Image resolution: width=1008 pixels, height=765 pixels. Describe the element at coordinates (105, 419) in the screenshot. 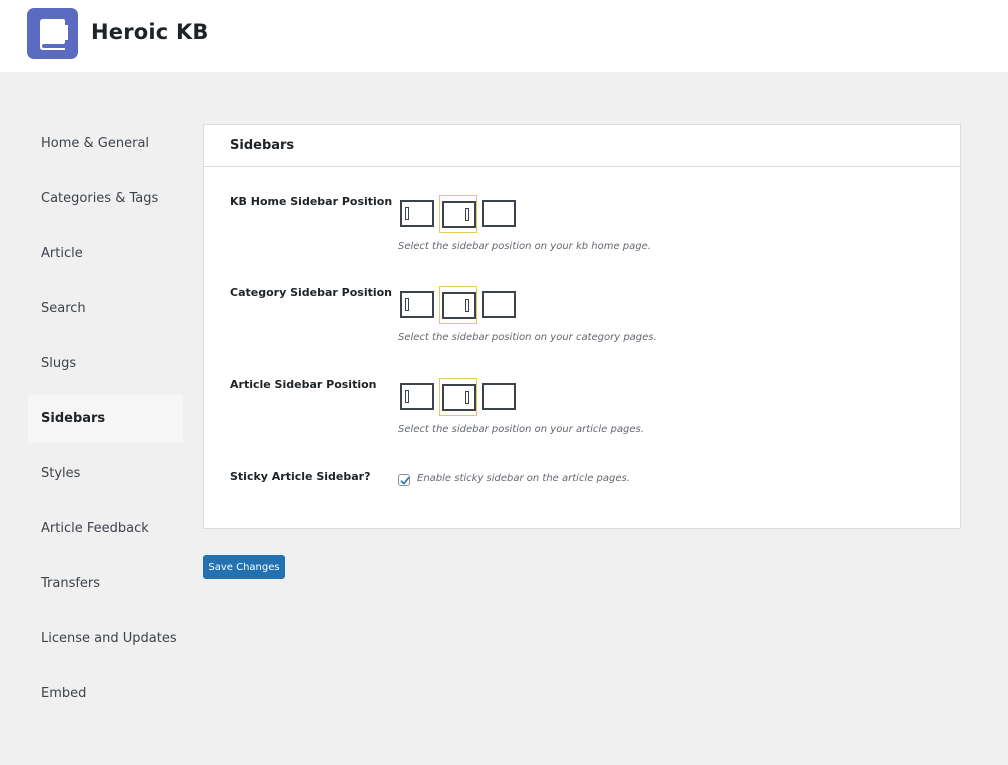

I see `nav-item-sidebars: Sidebars` at that location.